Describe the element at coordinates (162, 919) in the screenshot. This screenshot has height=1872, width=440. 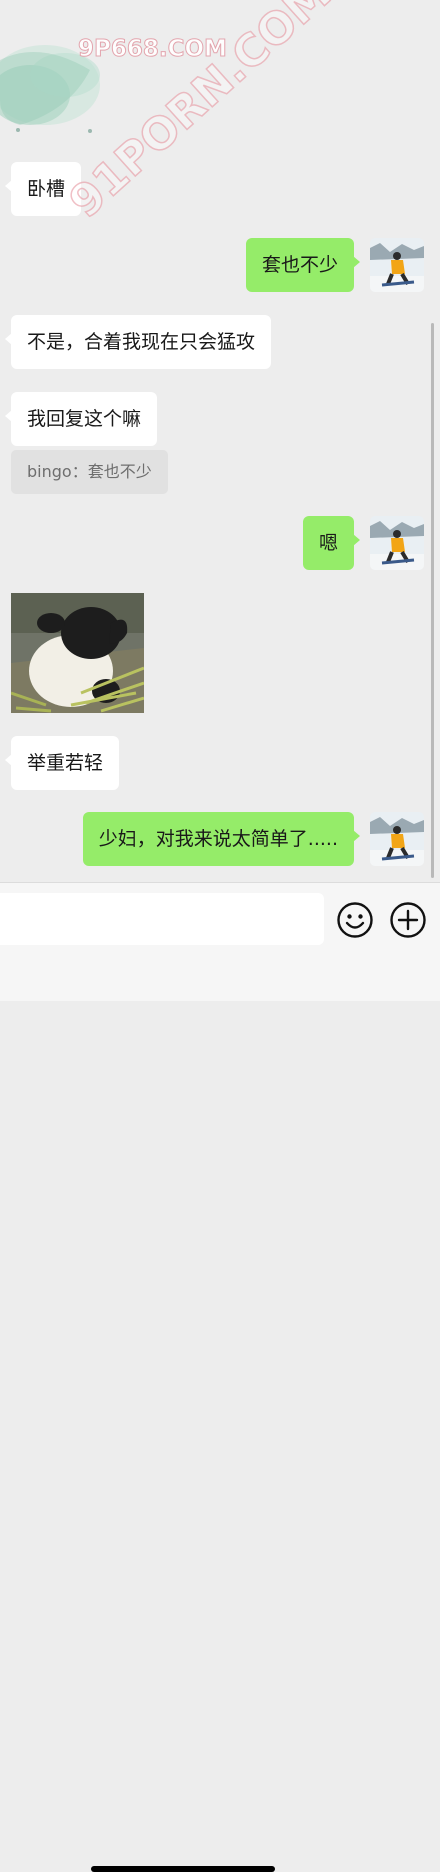
I see `message-input` at that location.